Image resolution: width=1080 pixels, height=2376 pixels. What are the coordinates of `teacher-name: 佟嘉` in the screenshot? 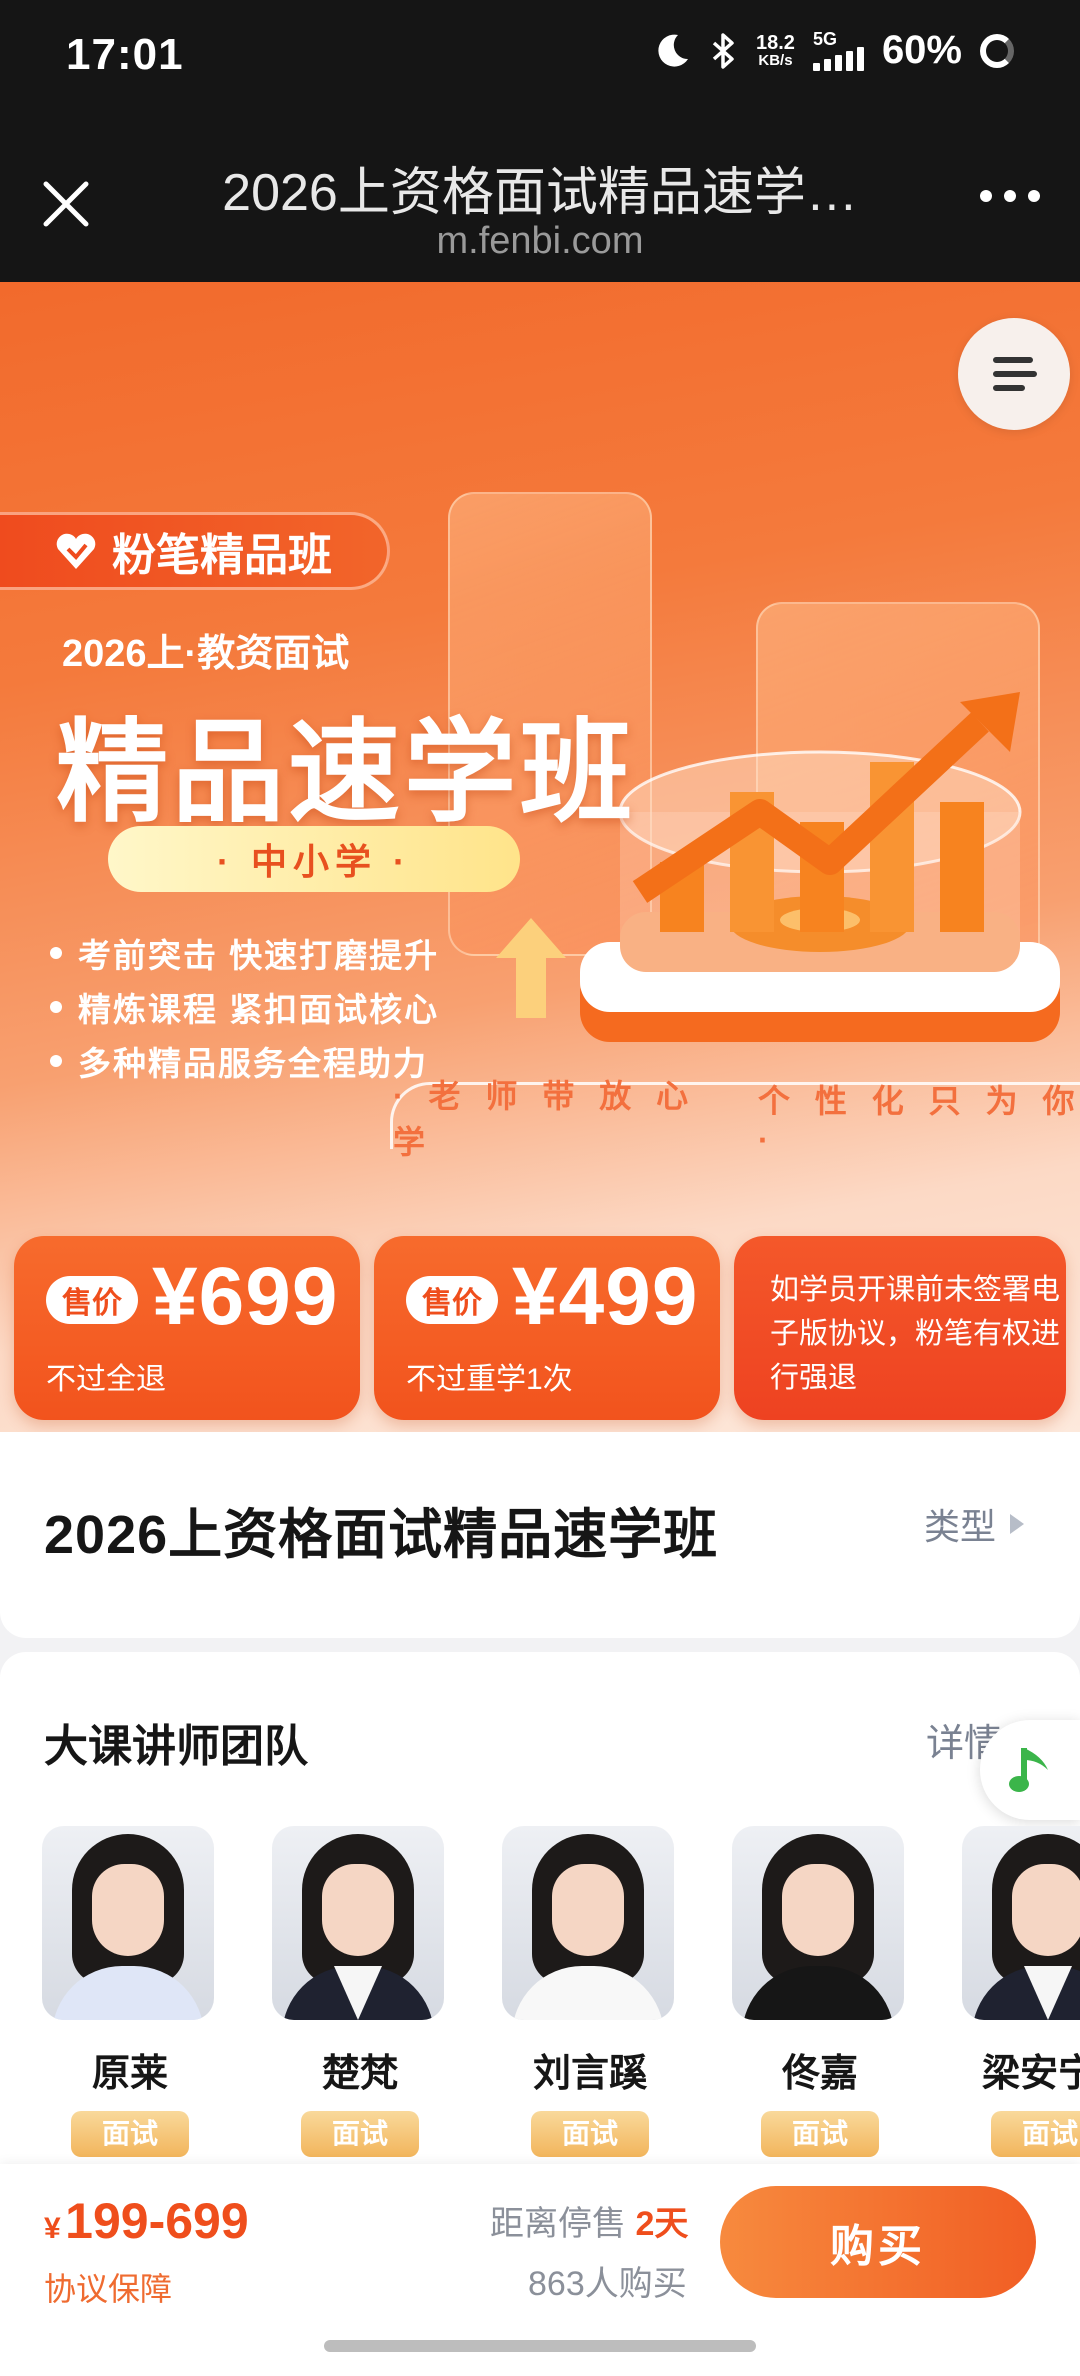 It's located at (819, 2074).